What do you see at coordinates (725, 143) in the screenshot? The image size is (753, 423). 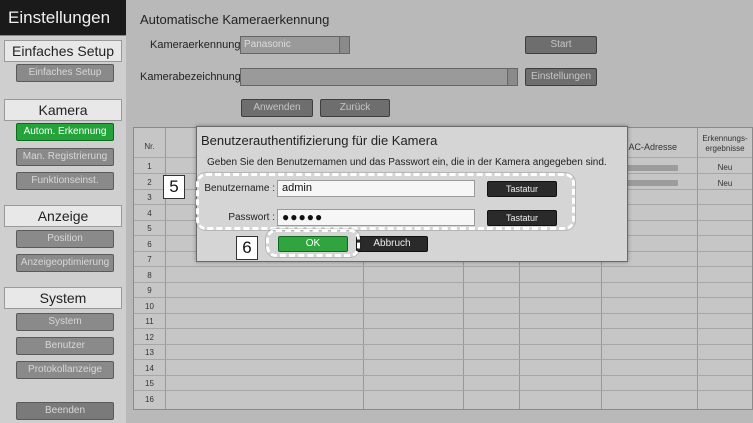 I see `table-header-result: Erkennungs- ergebnisse` at bounding box center [725, 143].